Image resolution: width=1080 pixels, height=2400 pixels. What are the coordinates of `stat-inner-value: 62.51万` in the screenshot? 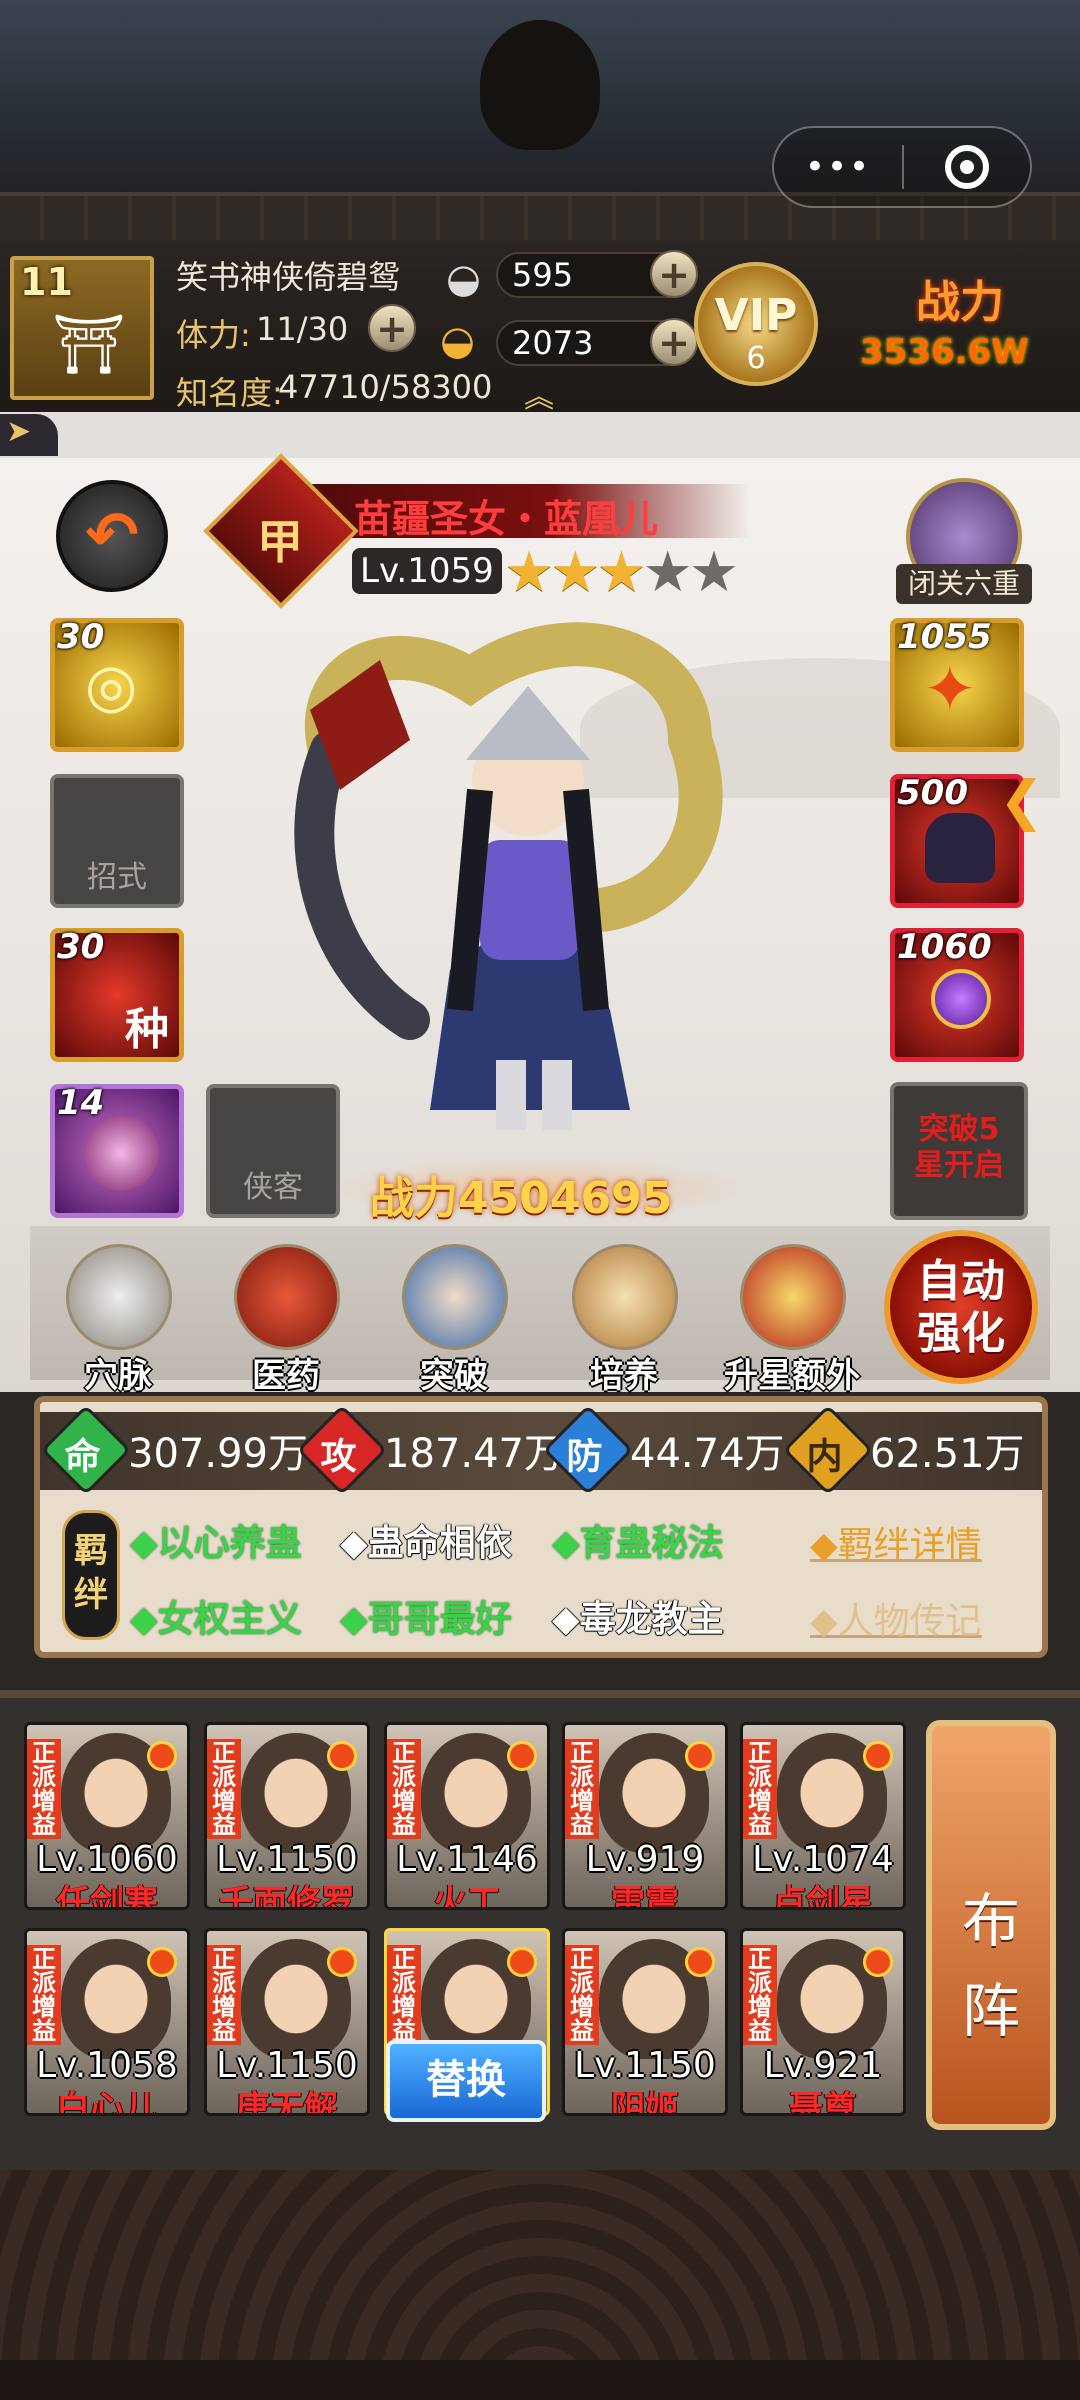 It's located at (947, 1454).